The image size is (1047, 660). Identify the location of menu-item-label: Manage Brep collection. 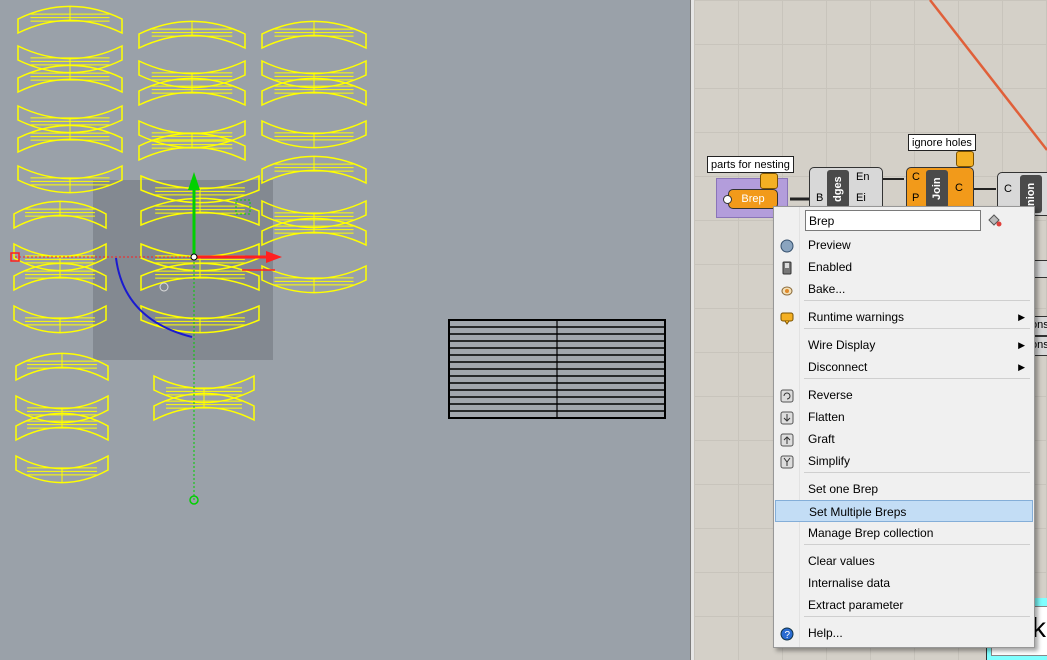
(871, 533).